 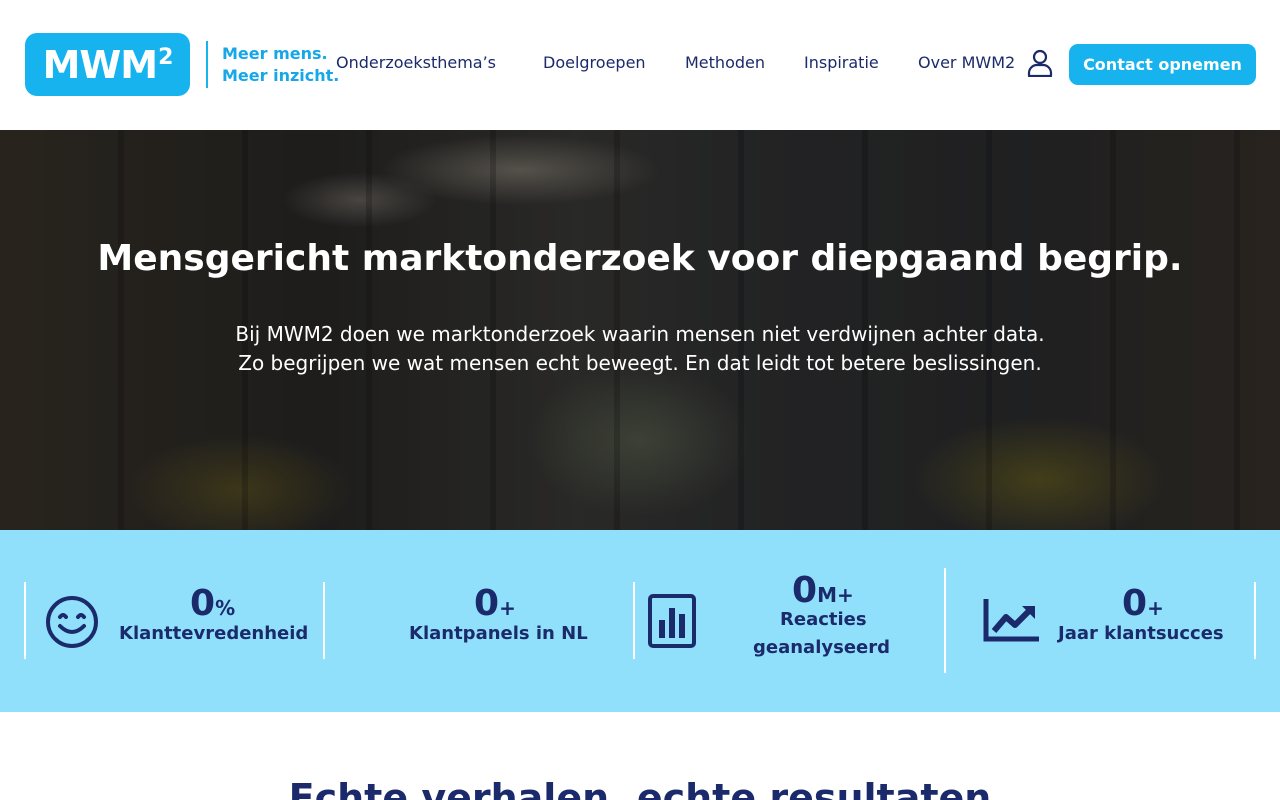 I want to click on user-icon, so click(x=1040, y=63).